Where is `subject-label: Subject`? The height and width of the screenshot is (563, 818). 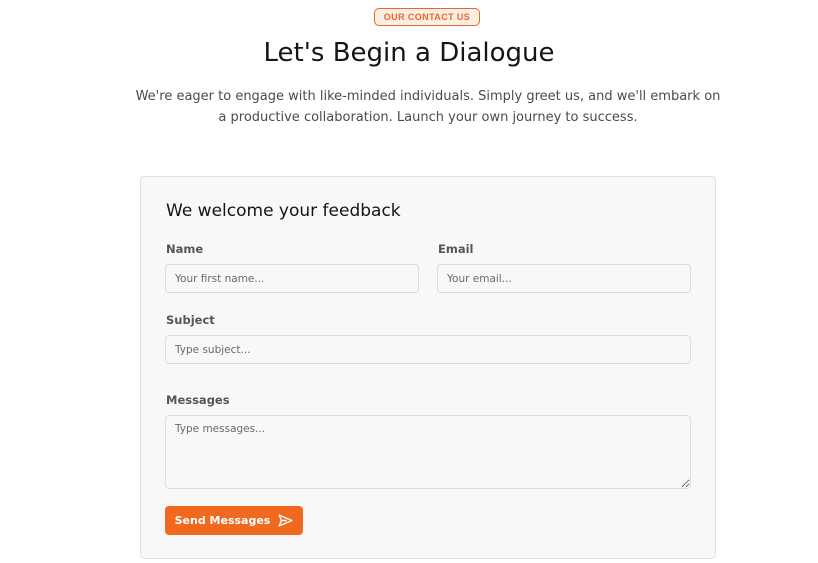
subject-label: Subject is located at coordinates (190, 320).